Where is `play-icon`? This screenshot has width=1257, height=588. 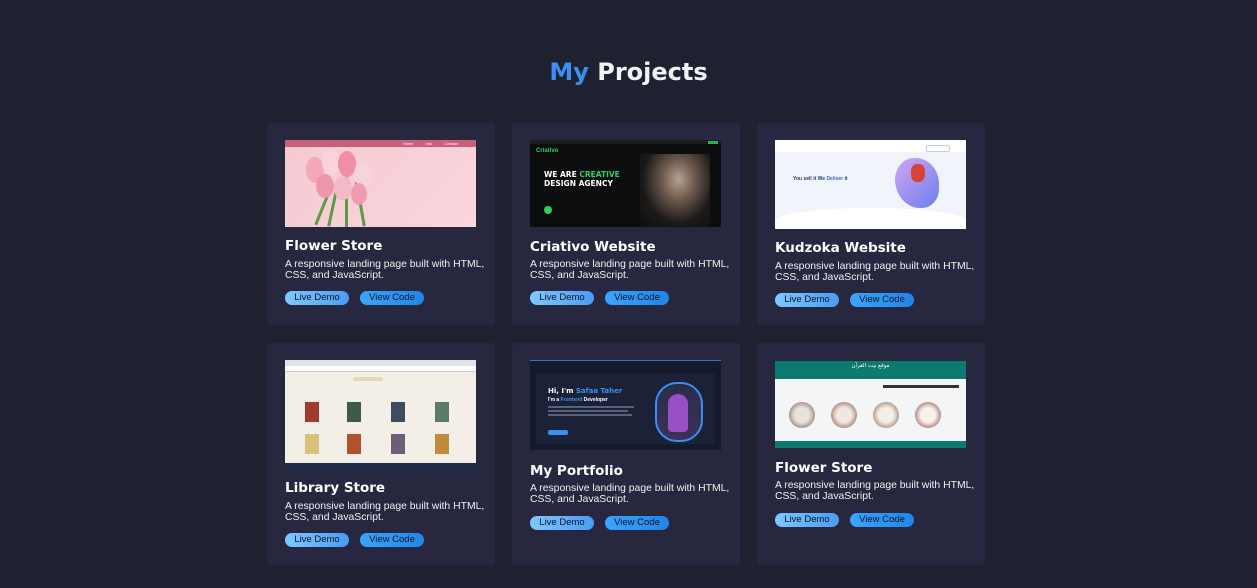
play-icon is located at coordinates (548, 210).